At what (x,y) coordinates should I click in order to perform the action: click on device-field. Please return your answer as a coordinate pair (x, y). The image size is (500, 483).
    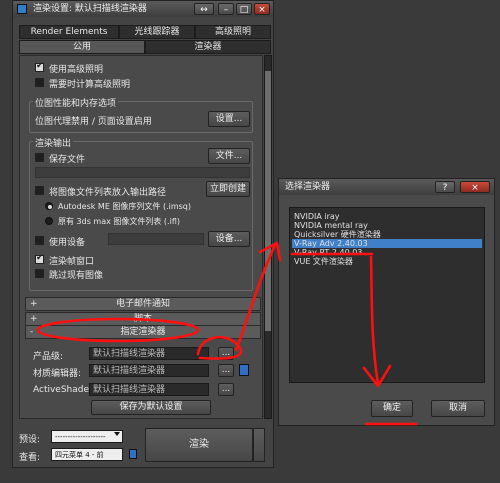
    Looking at the image, I should click on (156, 239).